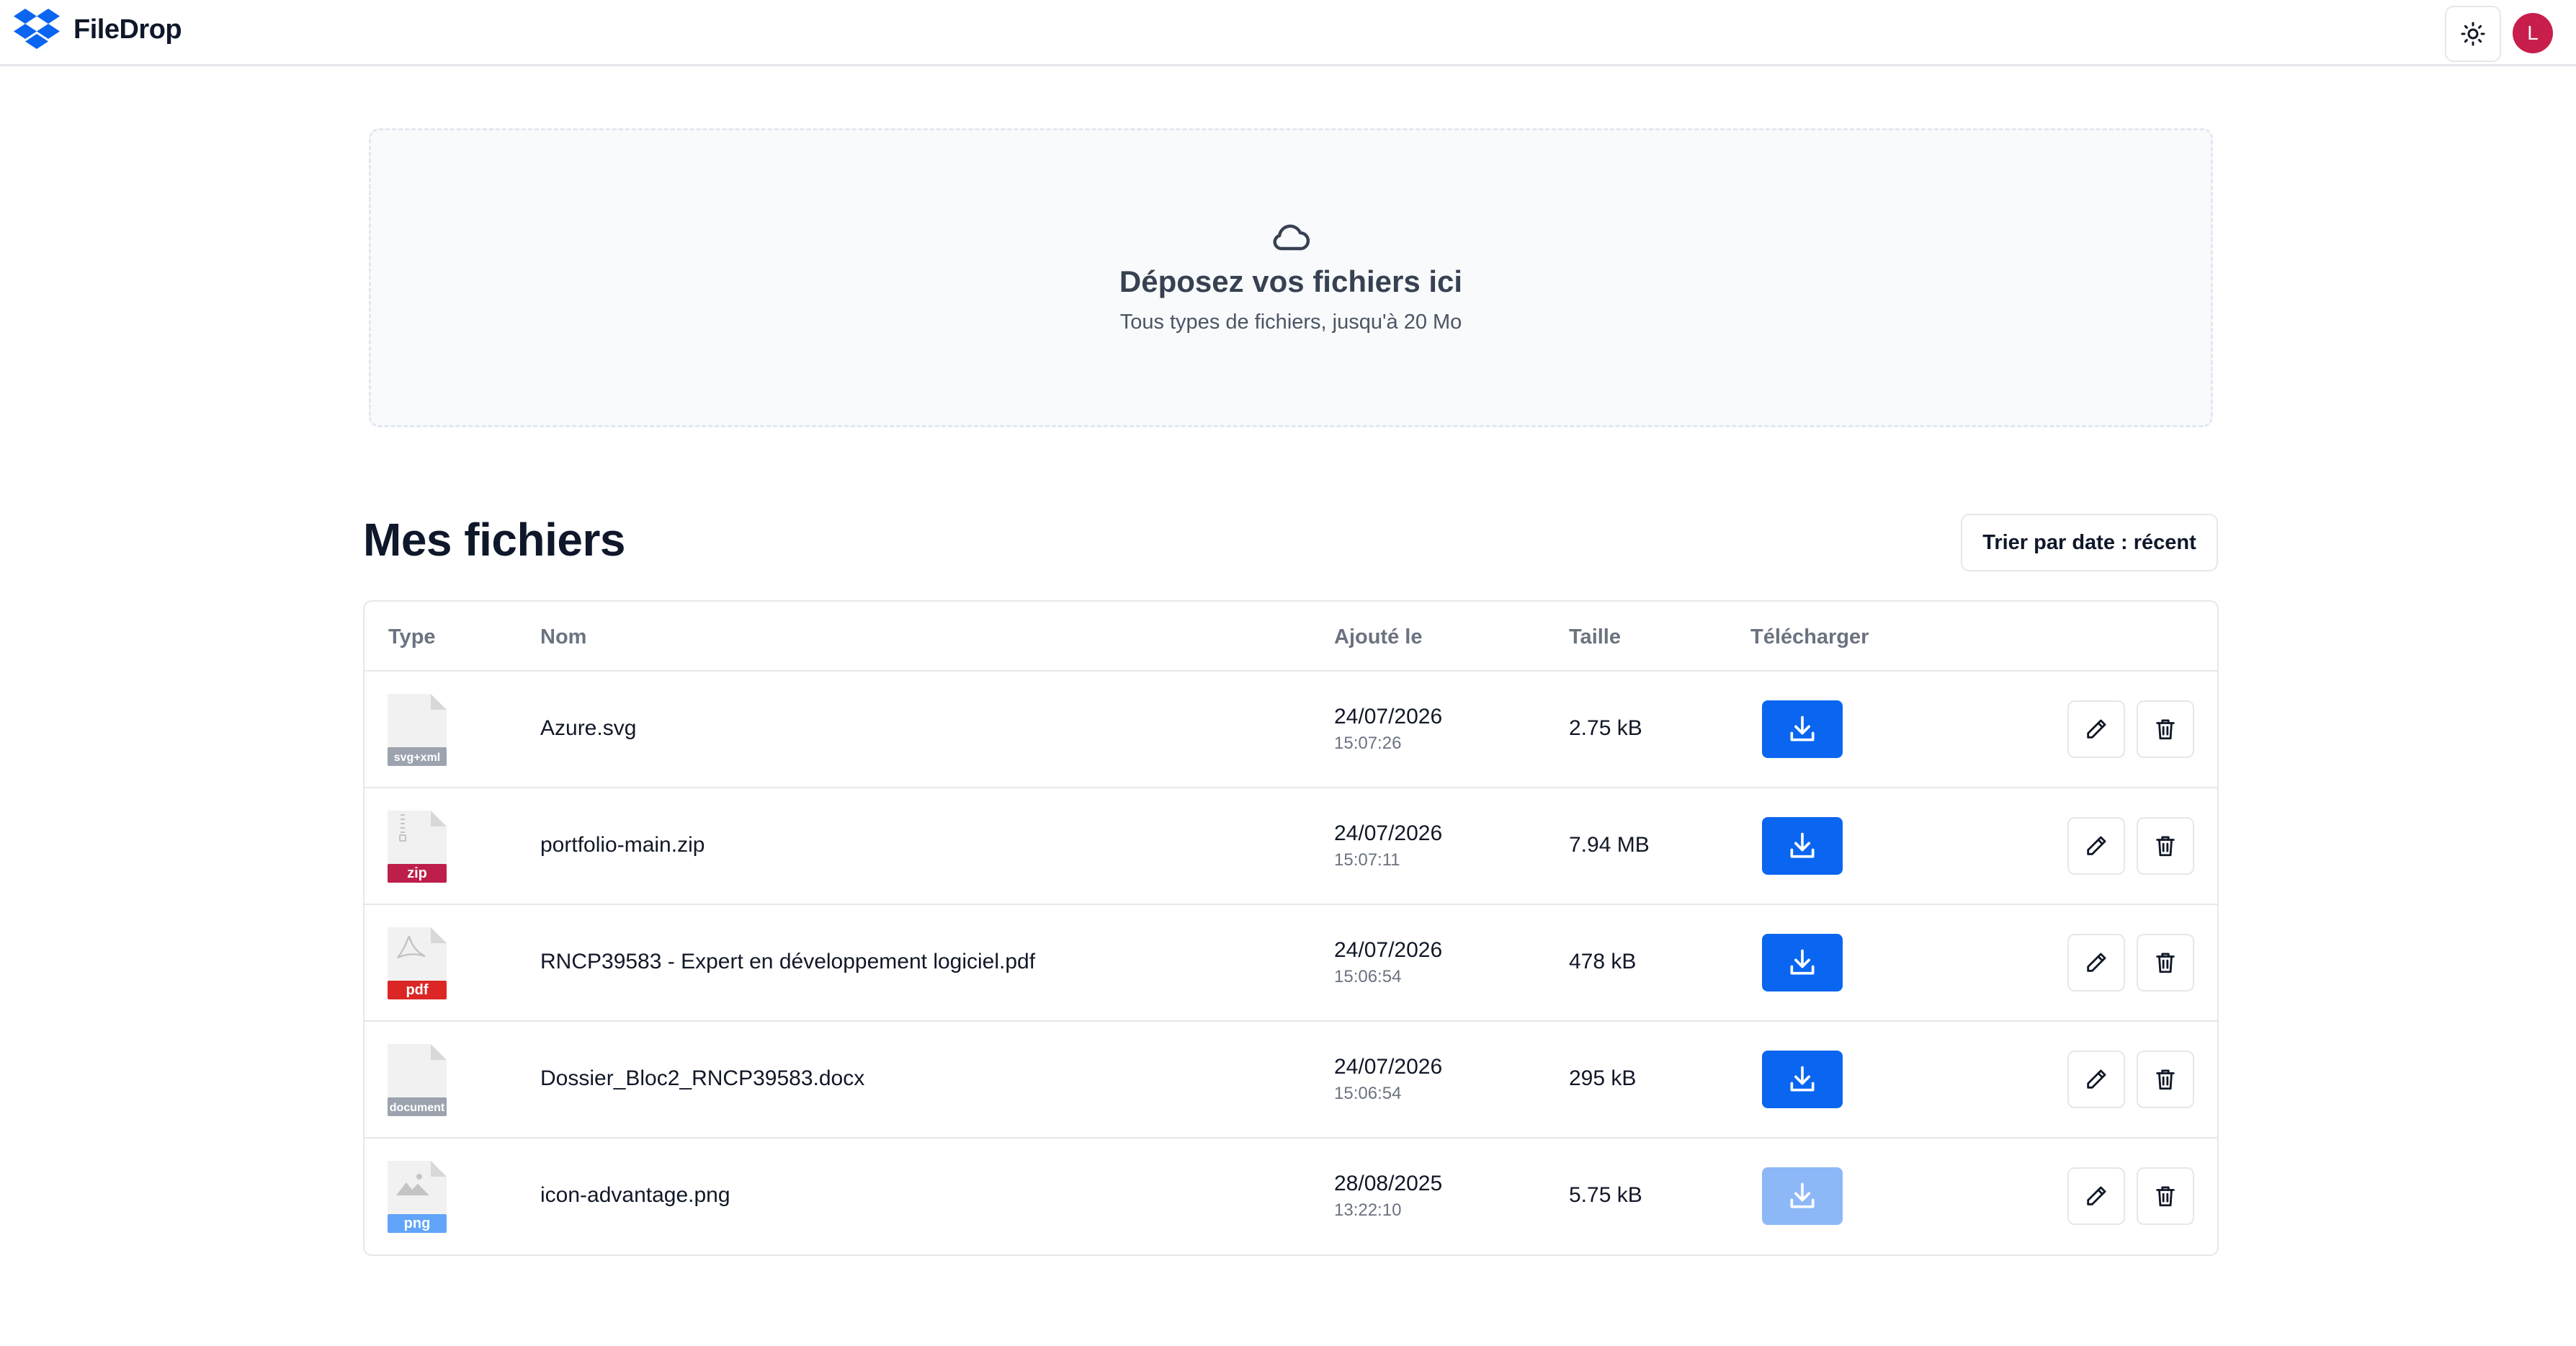 The height and width of the screenshot is (1346, 2576). I want to click on column-header-name: Nom, so click(563, 637).